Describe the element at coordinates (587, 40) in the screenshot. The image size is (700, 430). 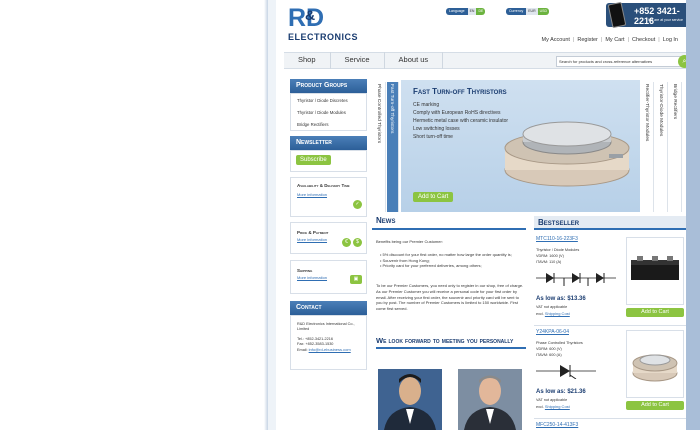
I see `link-register: Register` at that location.